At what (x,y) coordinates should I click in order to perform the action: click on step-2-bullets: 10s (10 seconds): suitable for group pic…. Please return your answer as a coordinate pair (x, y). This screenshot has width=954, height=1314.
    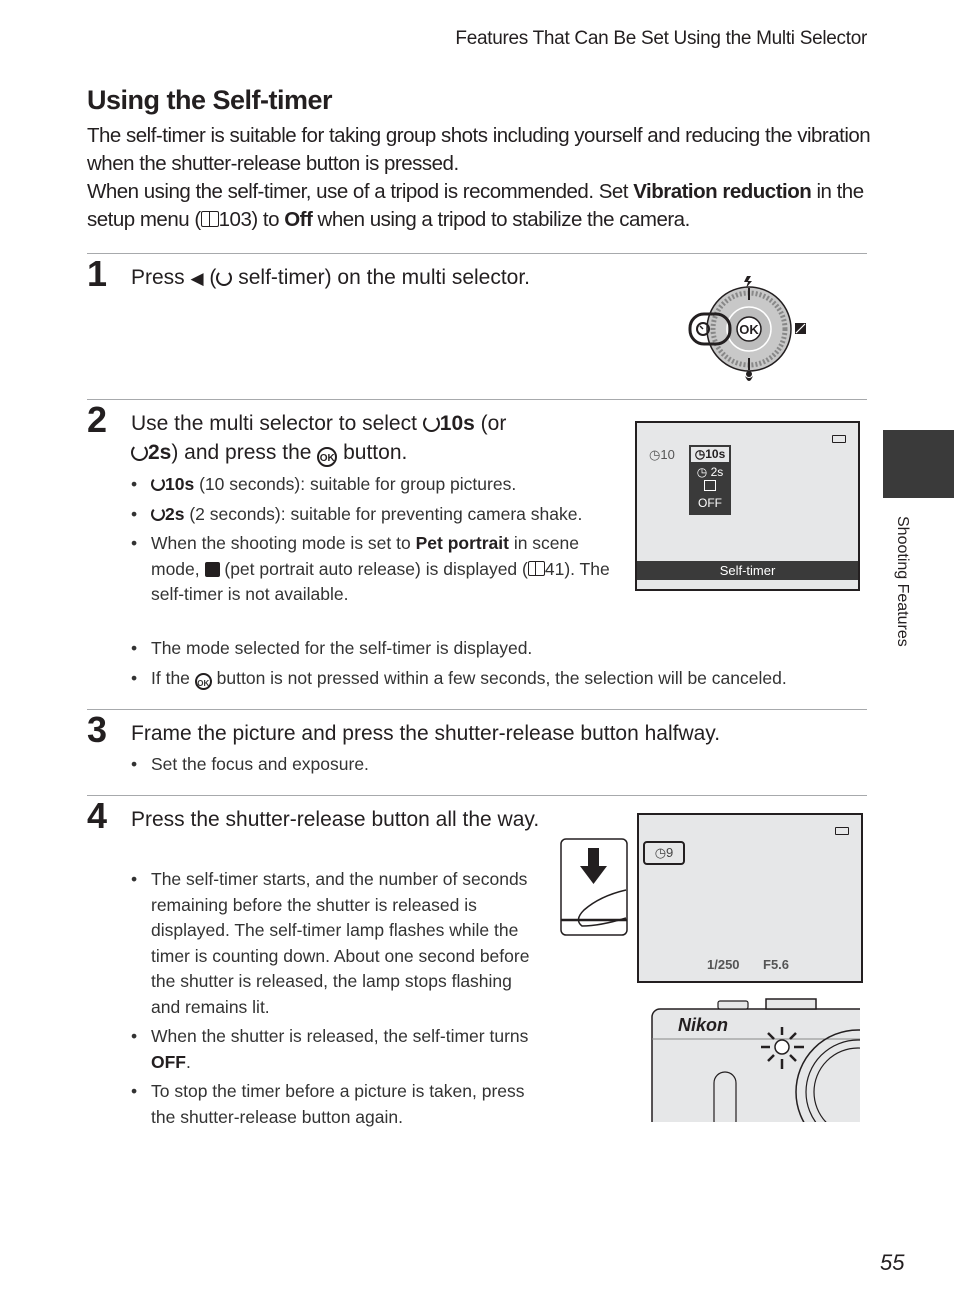
    Looking at the image, I should click on (371, 542).